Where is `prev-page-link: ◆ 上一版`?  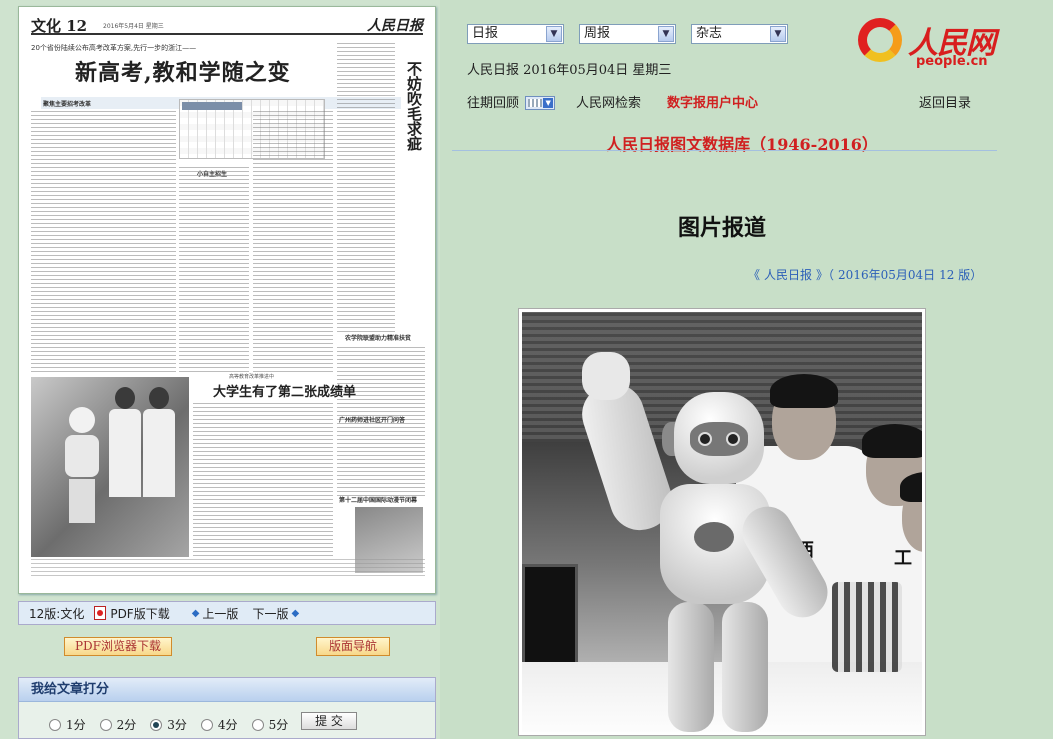 prev-page-link: ◆ 上一版 is located at coordinates (215, 613).